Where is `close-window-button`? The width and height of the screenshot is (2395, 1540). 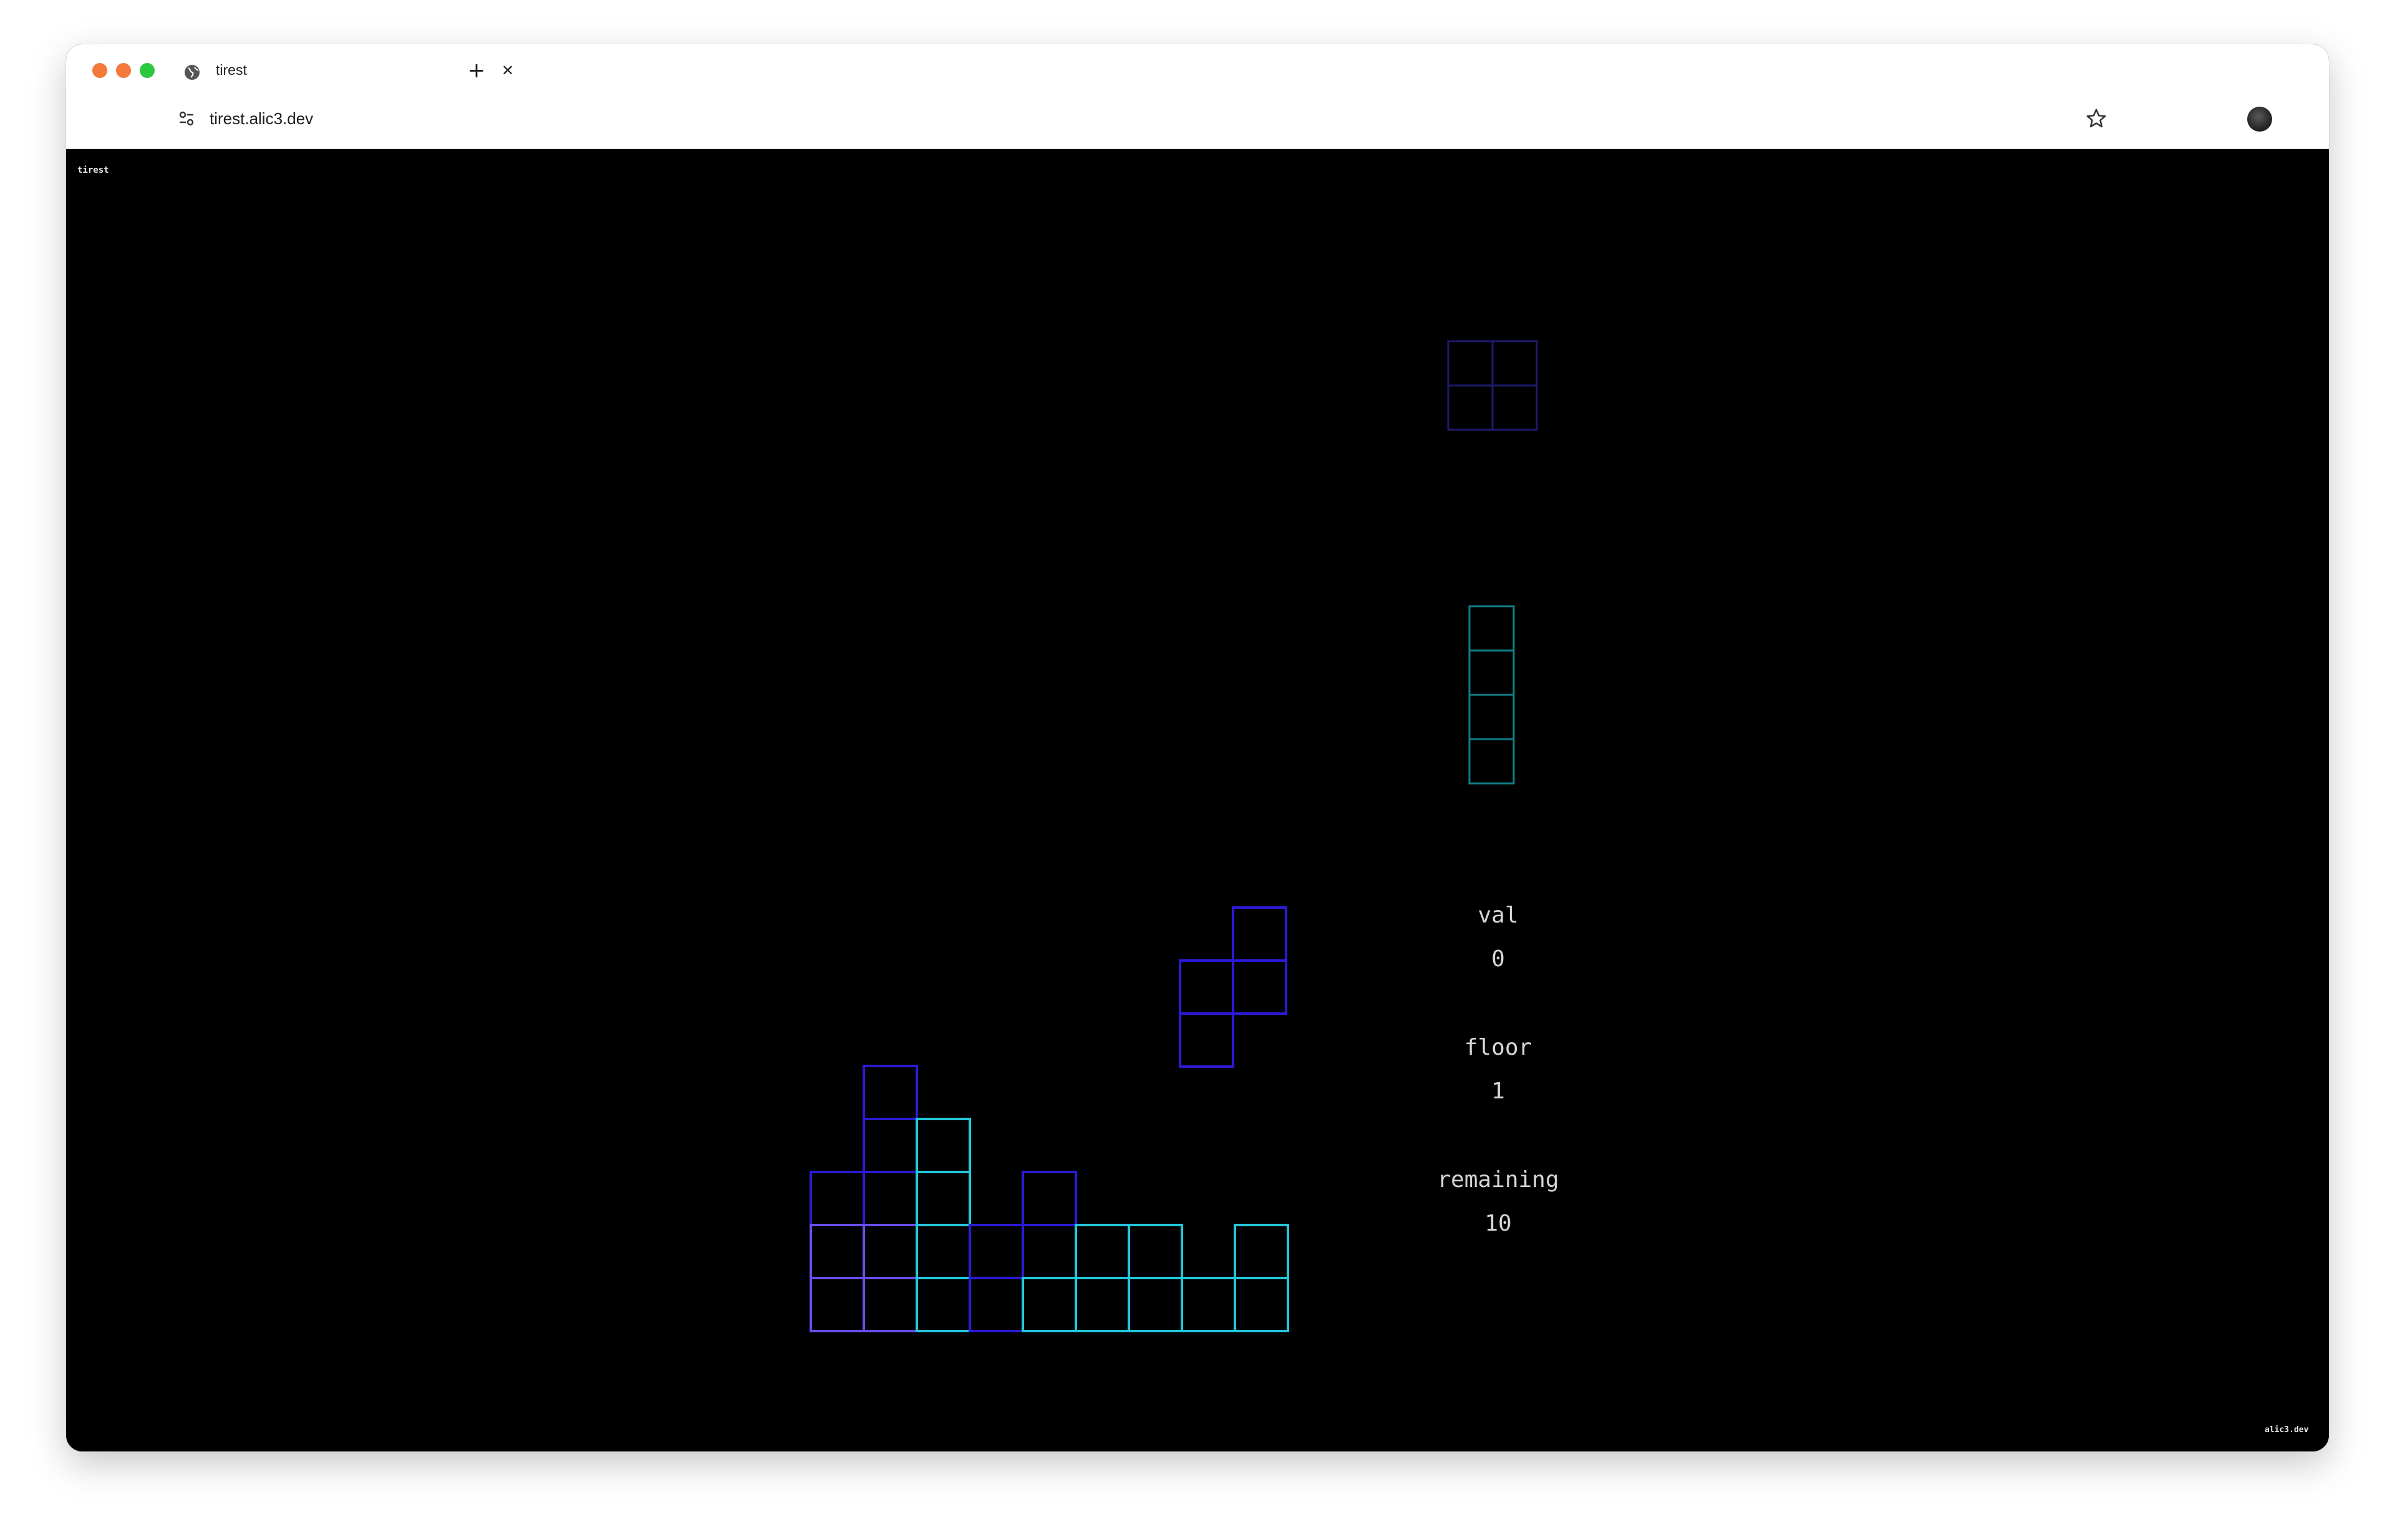
close-window-button is located at coordinates (99, 70).